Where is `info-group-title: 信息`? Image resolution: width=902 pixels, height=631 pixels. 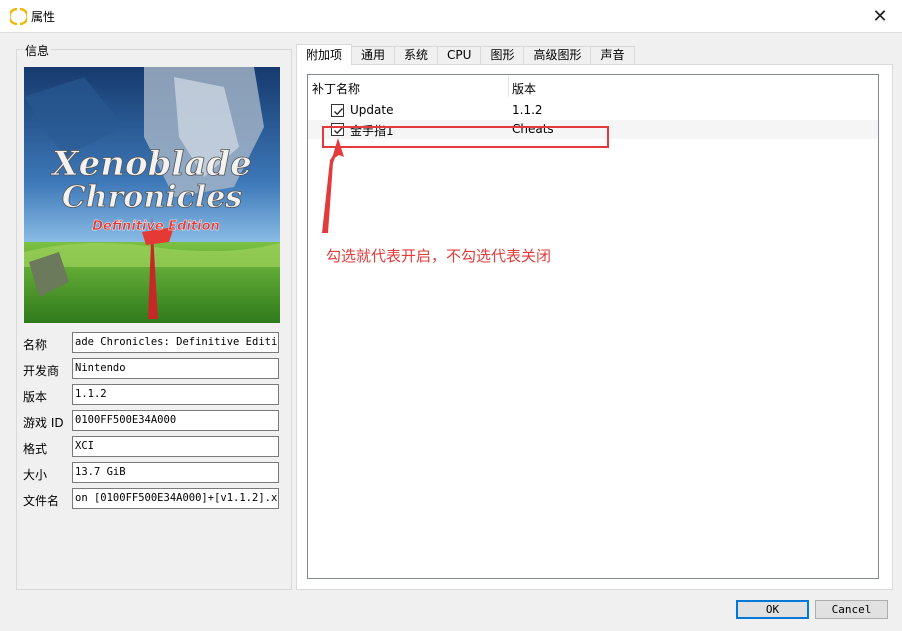 info-group-title: 信息 is located at coordinates (37, 50).